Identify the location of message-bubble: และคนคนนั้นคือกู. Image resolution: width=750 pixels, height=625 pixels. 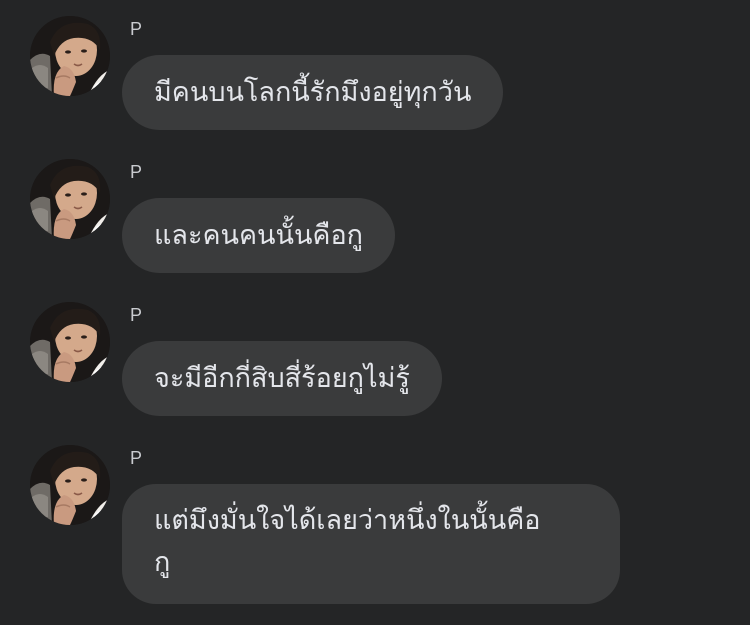
(259, 235).